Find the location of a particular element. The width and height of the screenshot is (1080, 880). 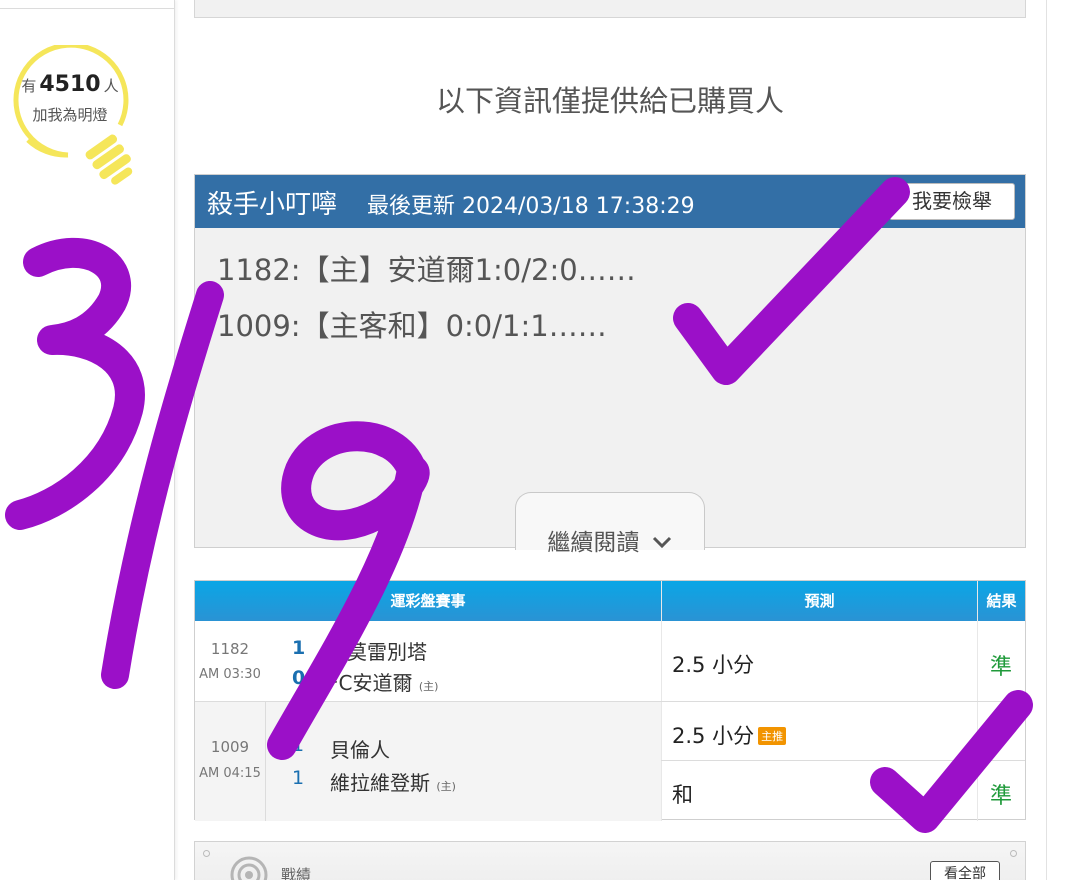

home-team-name: 維拉維登斯 is located at coordinates (380, 783).